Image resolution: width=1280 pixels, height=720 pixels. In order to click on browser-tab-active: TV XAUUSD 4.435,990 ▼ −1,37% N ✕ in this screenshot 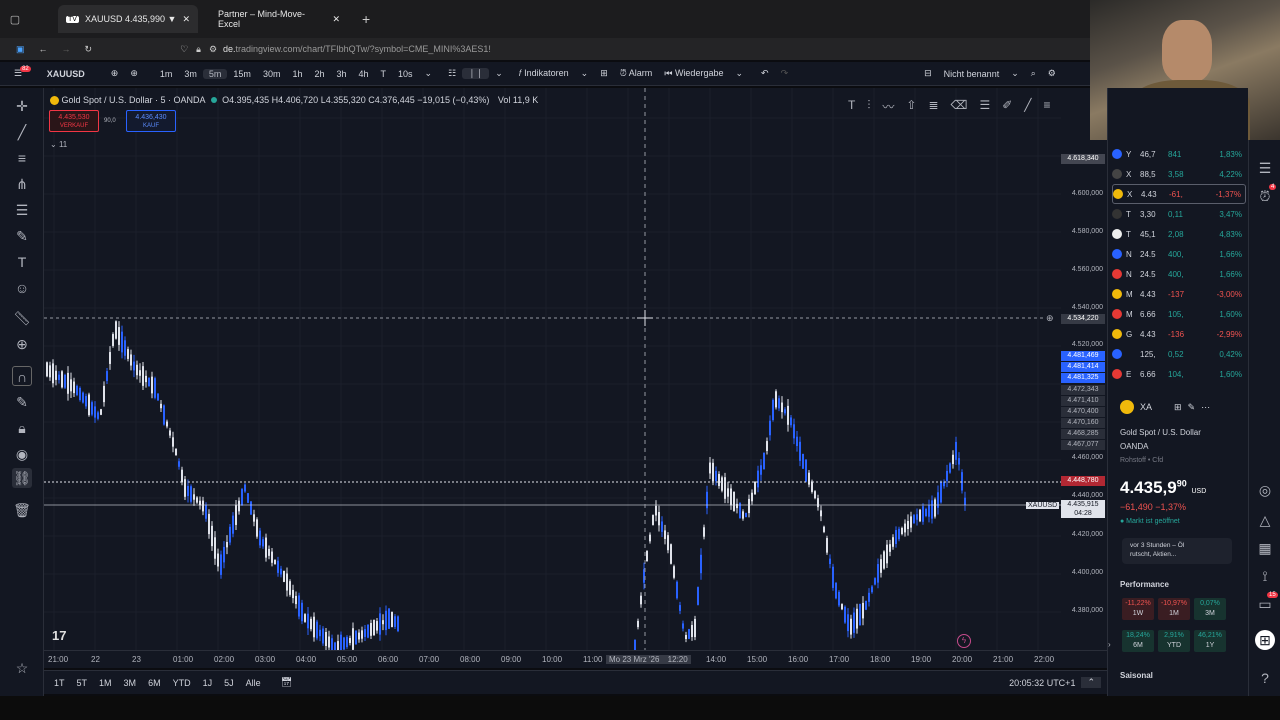, I will do `click(128, 19)`.